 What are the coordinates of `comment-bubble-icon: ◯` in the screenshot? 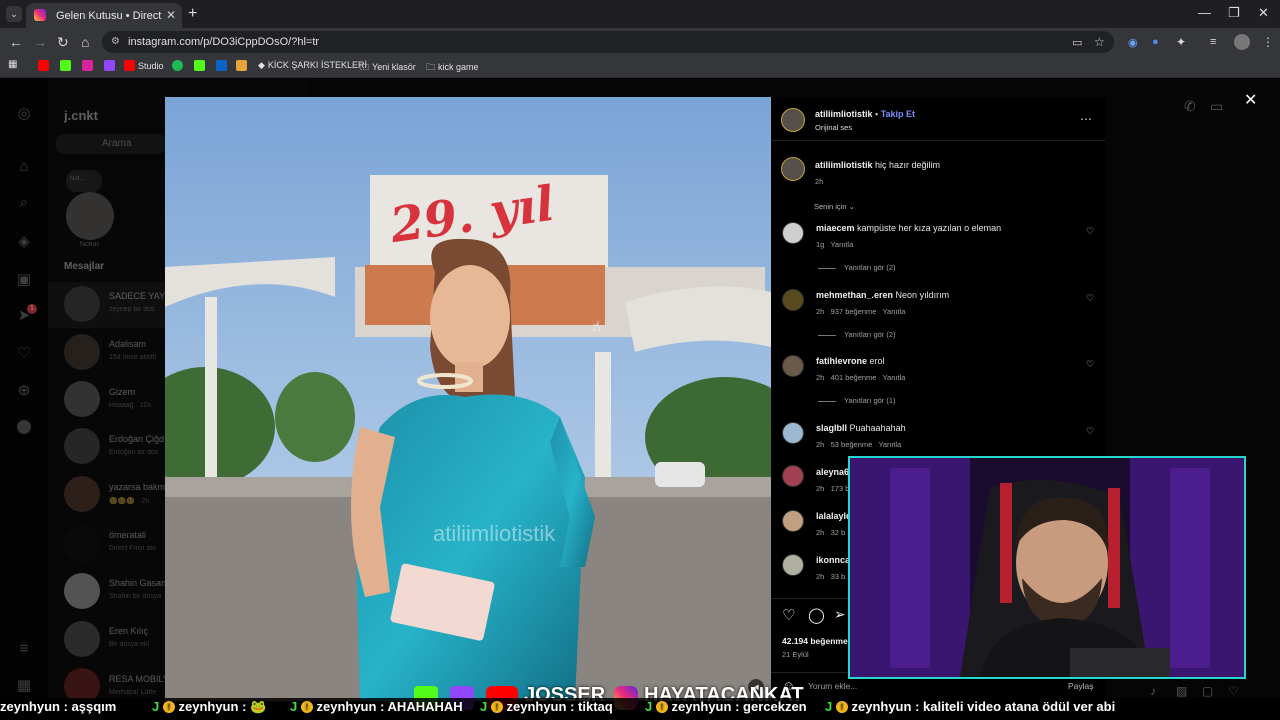 It's located at (816, 615).